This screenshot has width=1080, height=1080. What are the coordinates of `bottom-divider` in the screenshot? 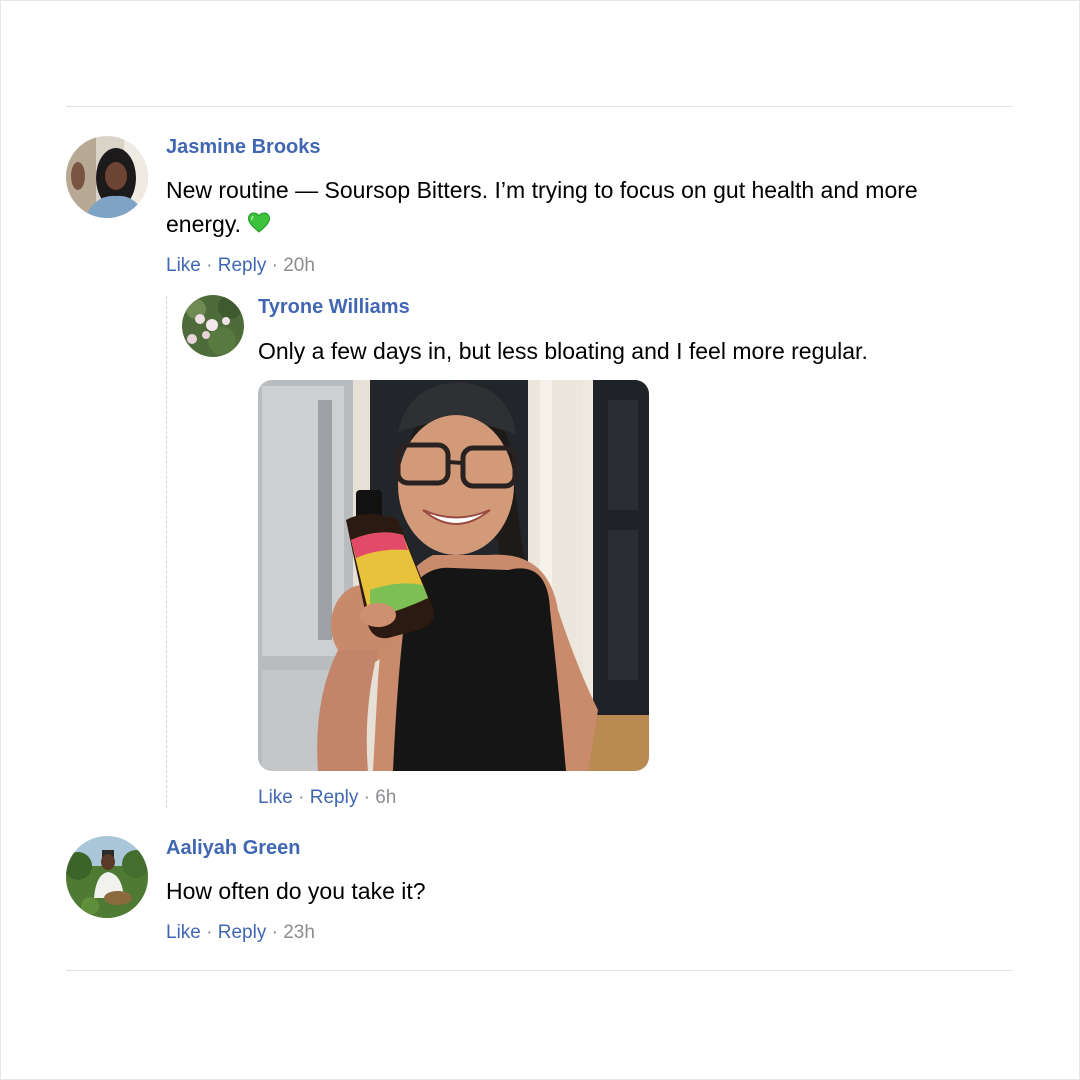 It's located at (539, 970).